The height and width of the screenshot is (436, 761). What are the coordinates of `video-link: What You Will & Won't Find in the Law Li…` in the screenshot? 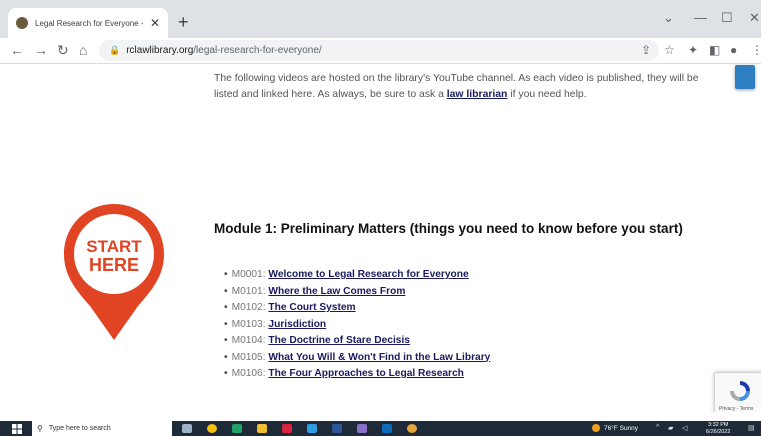 It's located at (379, 357).